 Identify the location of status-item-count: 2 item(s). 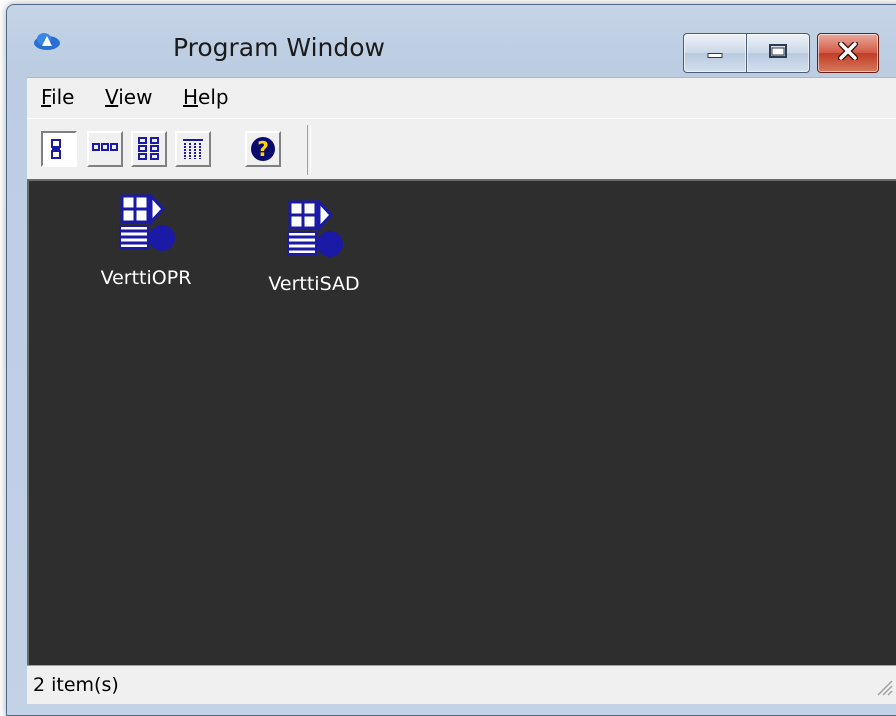
(76, 685).